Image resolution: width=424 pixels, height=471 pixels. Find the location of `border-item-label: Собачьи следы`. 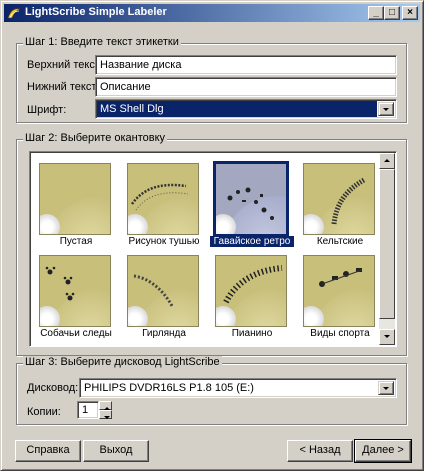

border-item-label: Собачьи следы is located at coordinates (76, 333).